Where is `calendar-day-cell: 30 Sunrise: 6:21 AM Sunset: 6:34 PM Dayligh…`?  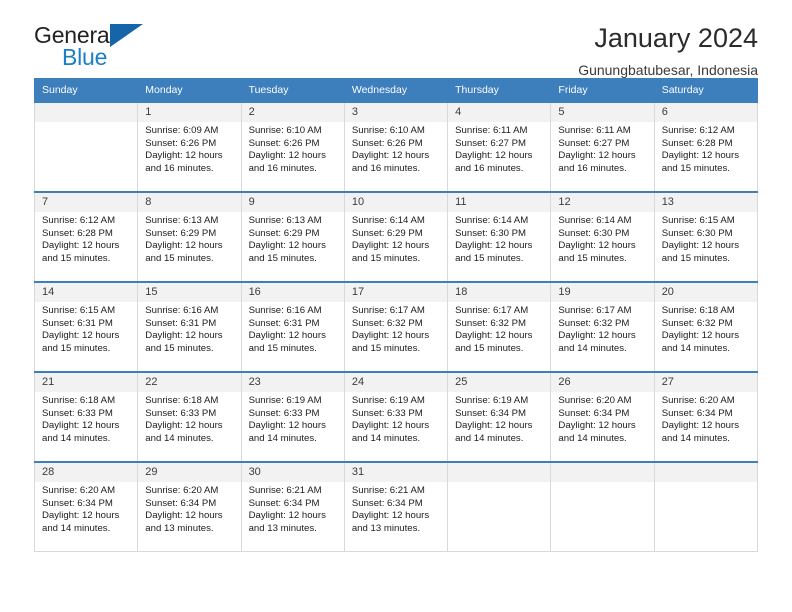
calendar-day-cell: 30 Sunrise: 6:21 AM Sunset: 6:34 PM Dayligh… is located at coordinates (292, 506).